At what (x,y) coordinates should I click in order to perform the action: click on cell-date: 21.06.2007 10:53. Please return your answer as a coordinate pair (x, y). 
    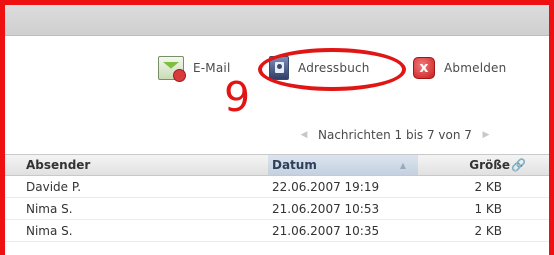
    Looking at the image, I should click on (326, 208).